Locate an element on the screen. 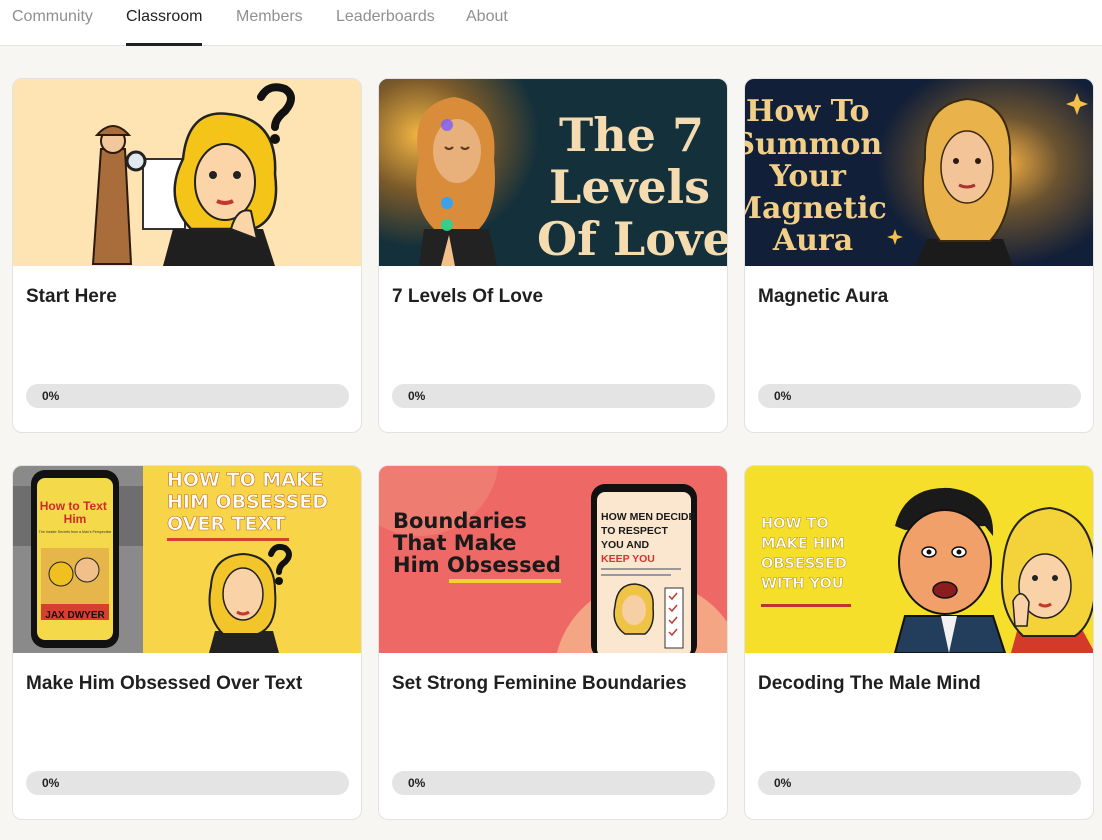 This screenshot has width=1102, height=840. tab-about: About is located at coordinates (487, 23).